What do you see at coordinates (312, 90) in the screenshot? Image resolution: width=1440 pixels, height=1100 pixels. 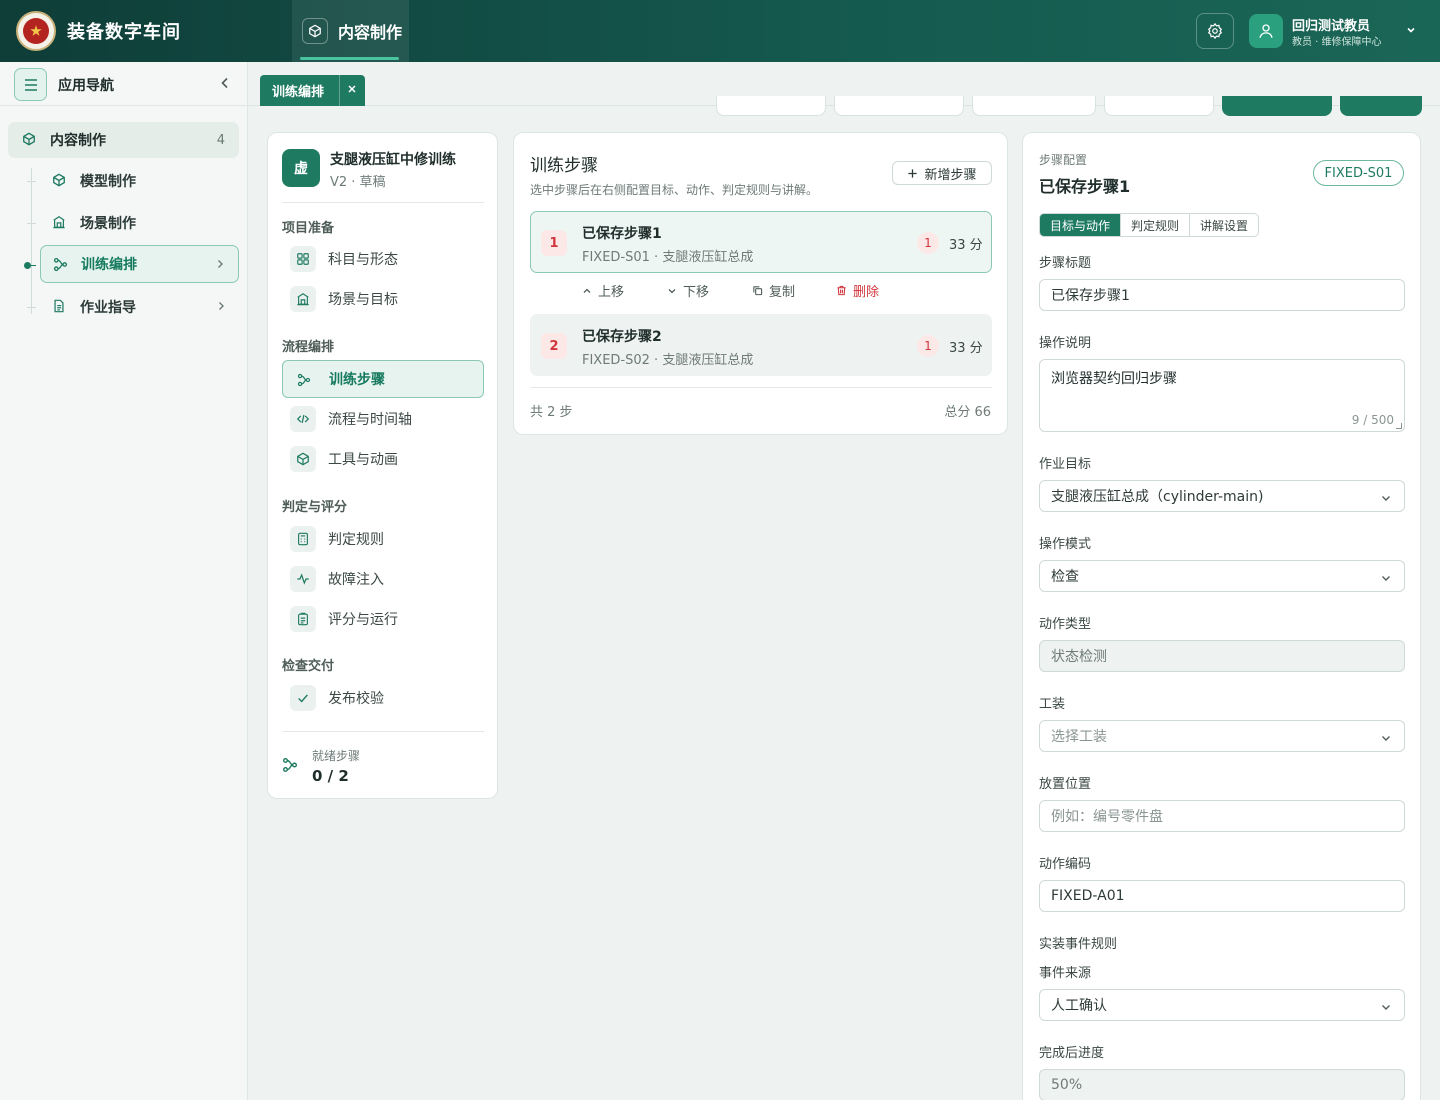 I see `tab-training: 训练编排` at bounding box center [312, 90].